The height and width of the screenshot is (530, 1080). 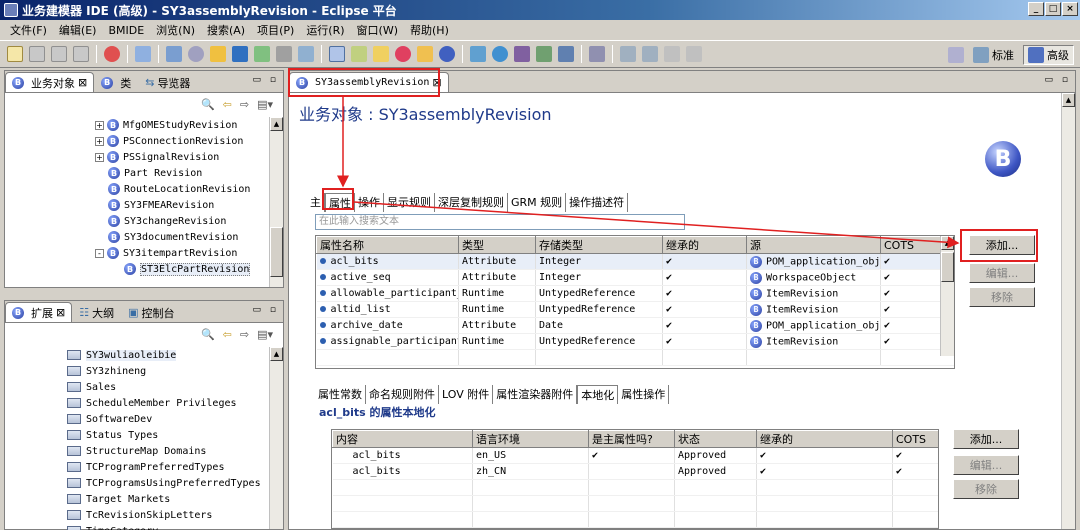 What do you see at coordinates (179, 269) in the screenshot?
I see `tree-item: B ST3ElcPartRevision` at bounding box center [179, 269].